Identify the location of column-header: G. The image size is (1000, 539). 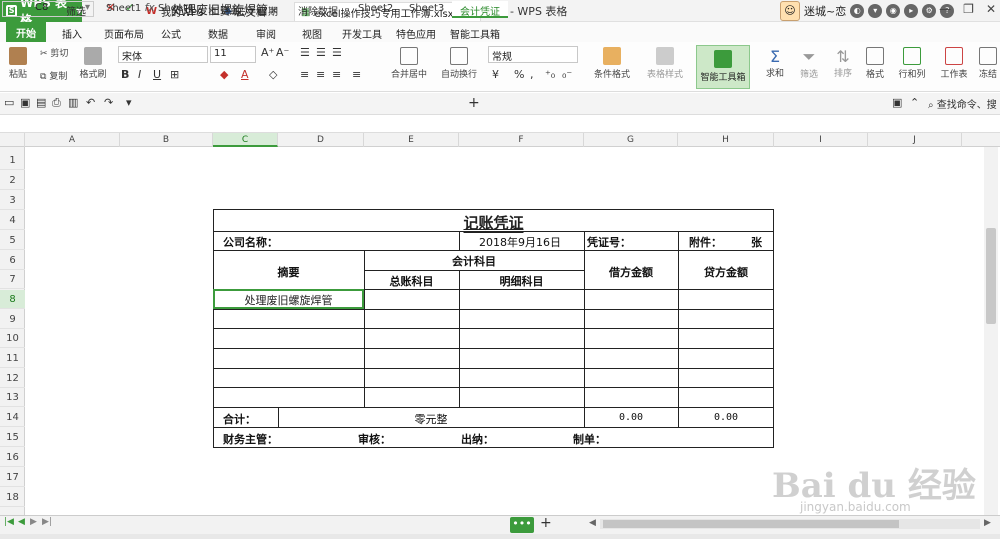
(631, 140).